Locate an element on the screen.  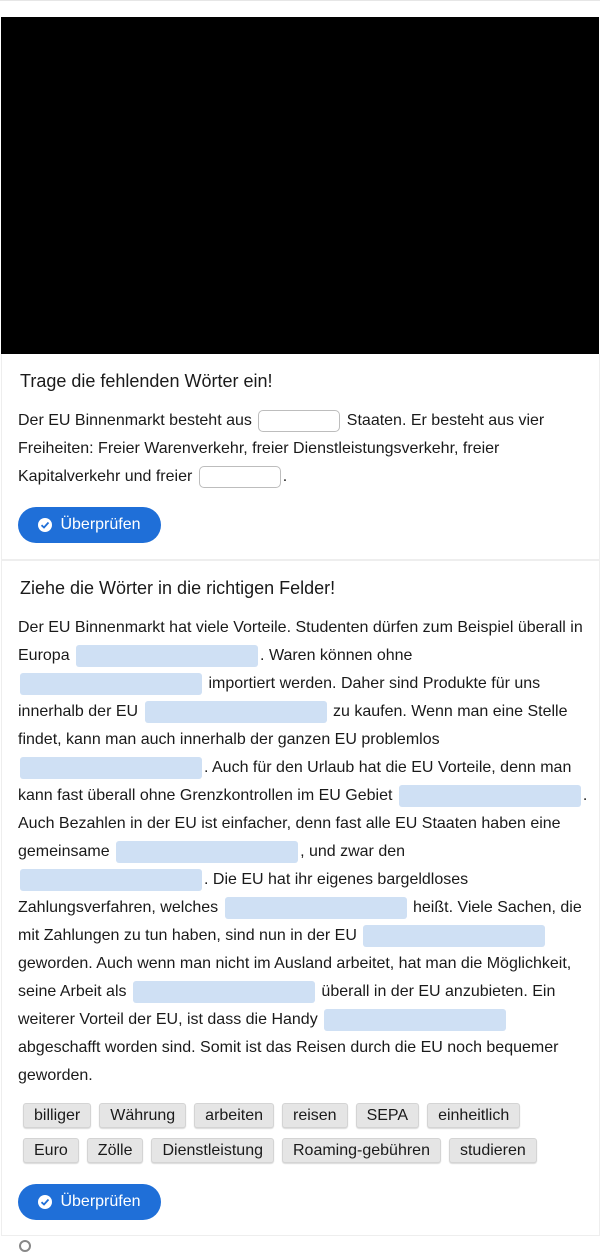
word-chip: SEPA is located at coordinates (387, 1115).